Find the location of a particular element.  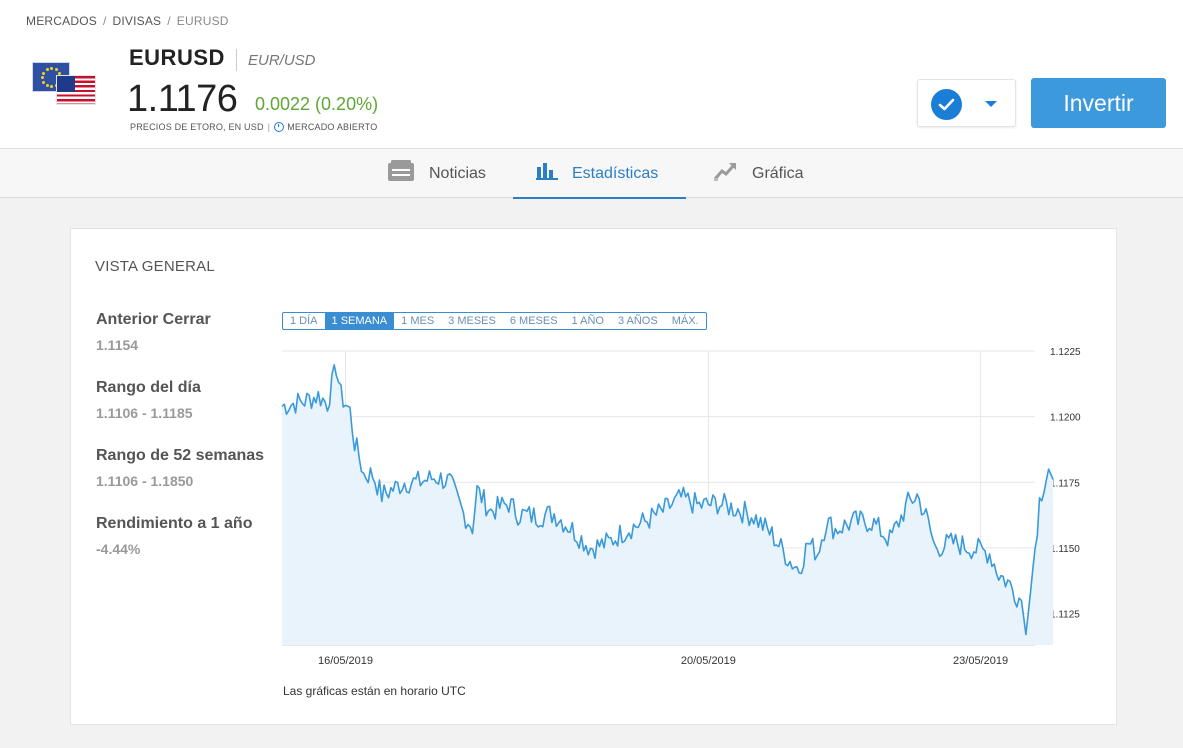

currency-flags is located at coordinates (64, 85).